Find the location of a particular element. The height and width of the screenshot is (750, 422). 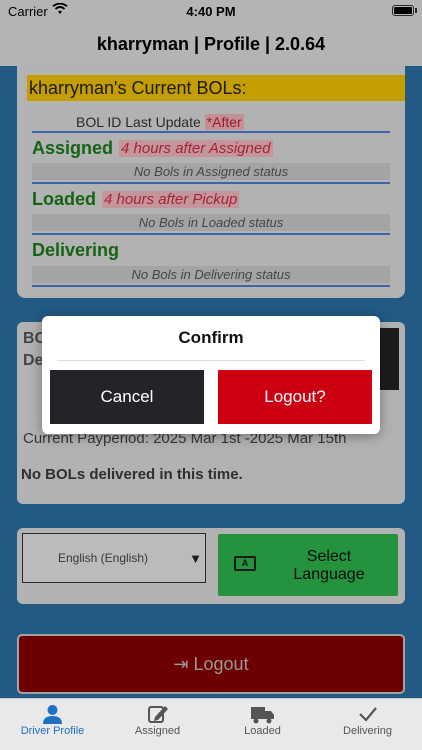

tab-delivering: Delivering is located at coordinates (367, 724).